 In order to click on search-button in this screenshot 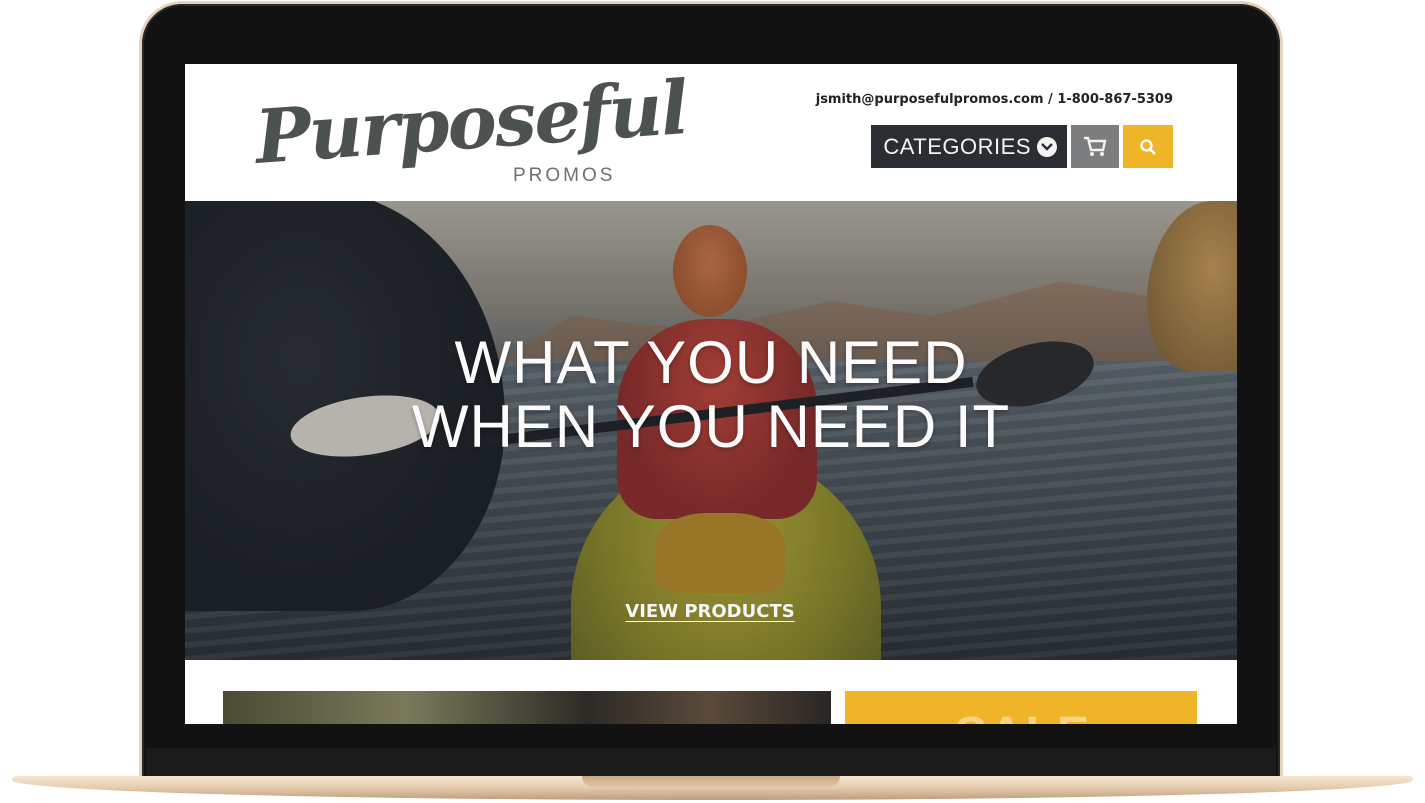, I will do `click(1148, 146)`.